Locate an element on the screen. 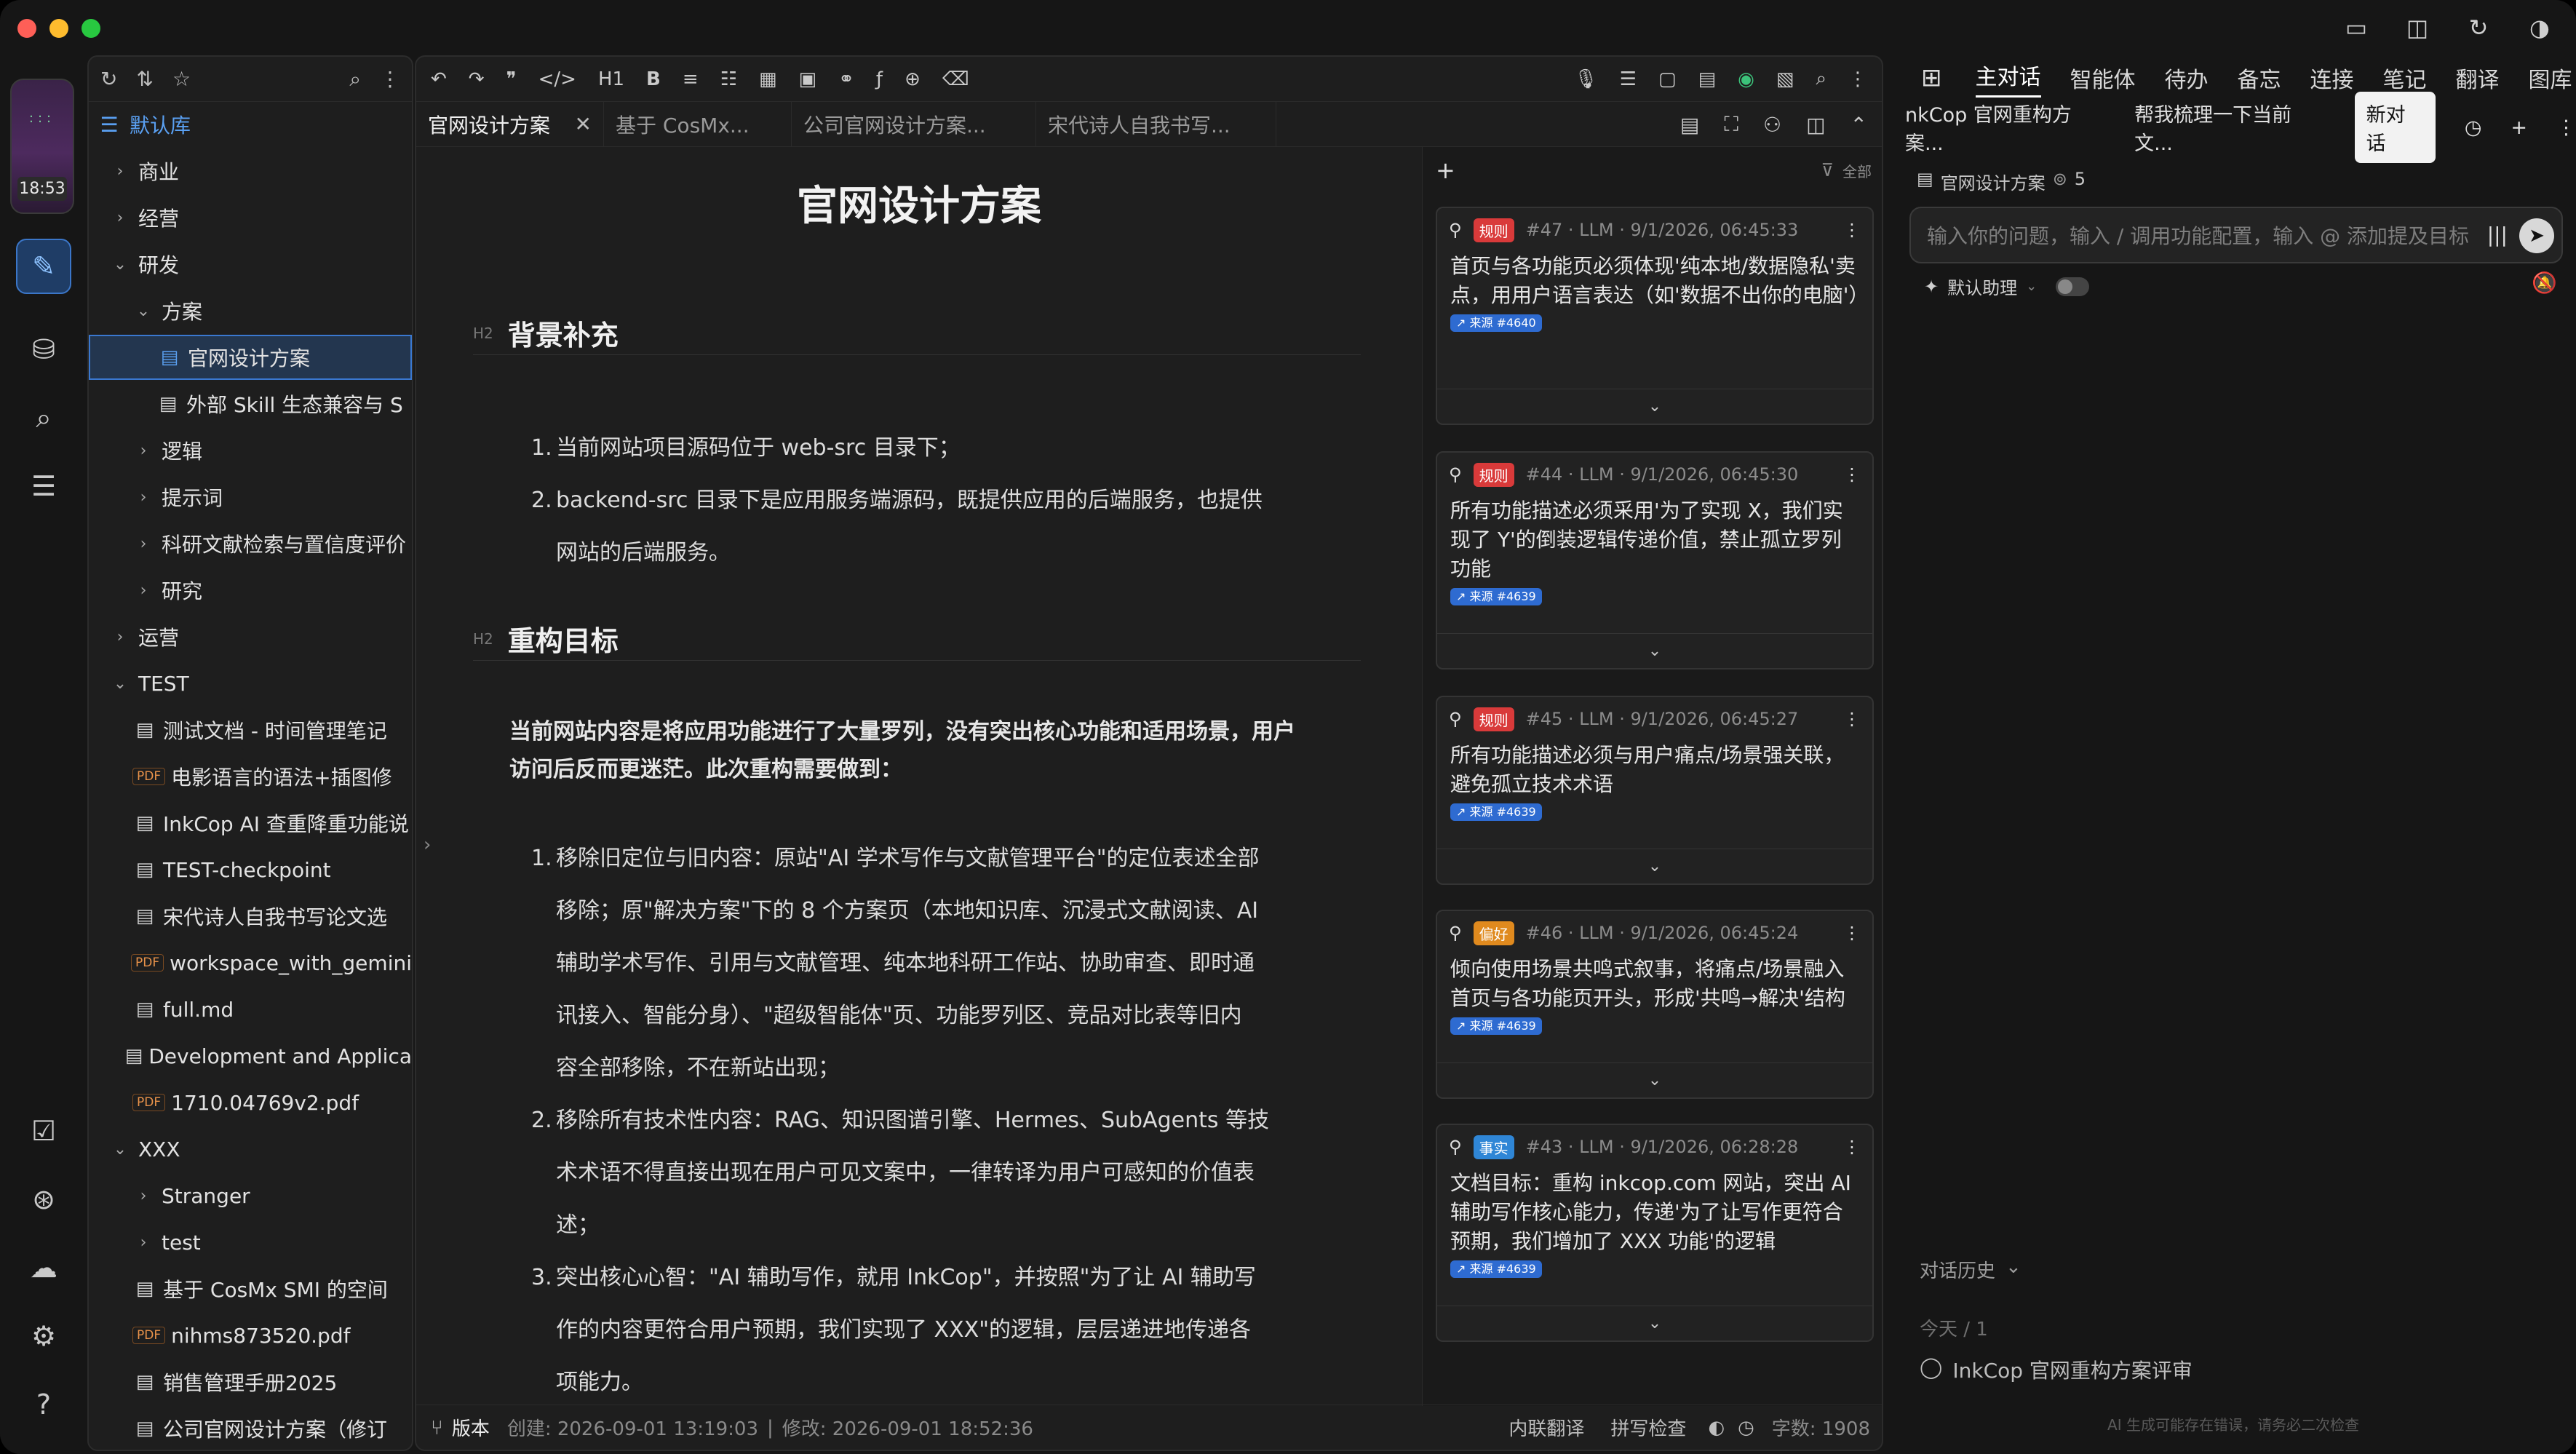 The width and height of the screenshot is (2576, 1454). tree-file: ▤ InkCop AI 查重降重功能说 is located at coordinates (250, 823).